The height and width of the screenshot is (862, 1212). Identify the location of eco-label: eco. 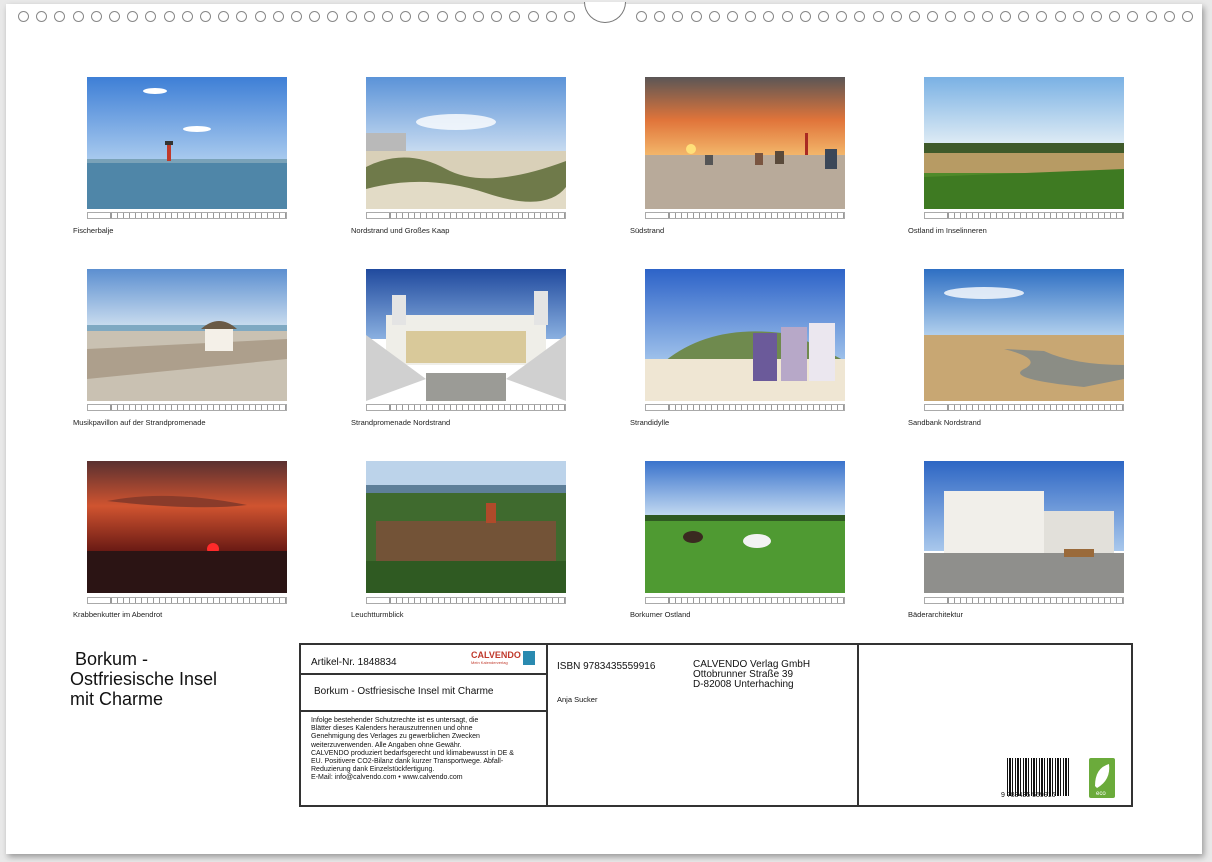
(1101, 794).